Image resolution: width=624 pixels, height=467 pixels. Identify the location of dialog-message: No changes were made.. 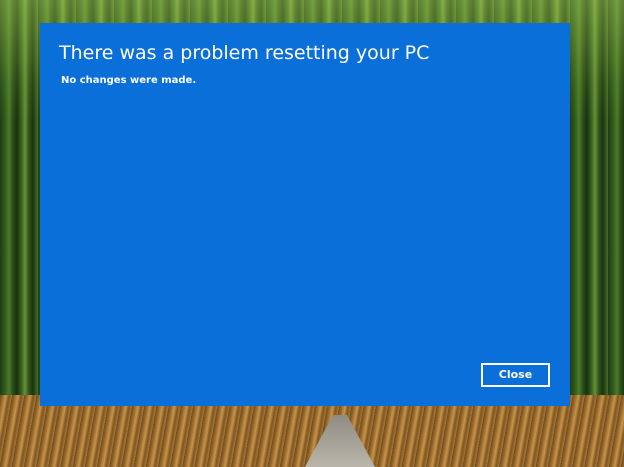
(129, 80).